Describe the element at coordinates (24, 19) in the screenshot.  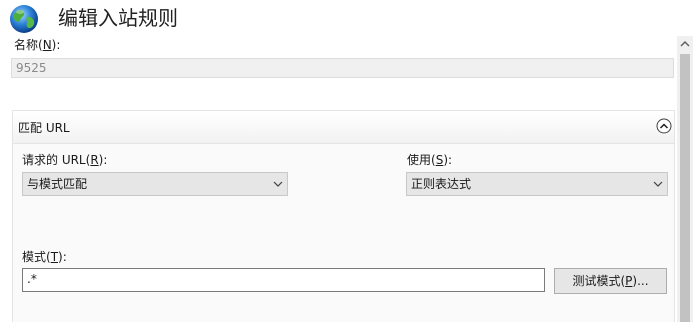
I see `globe-icon` at that location.